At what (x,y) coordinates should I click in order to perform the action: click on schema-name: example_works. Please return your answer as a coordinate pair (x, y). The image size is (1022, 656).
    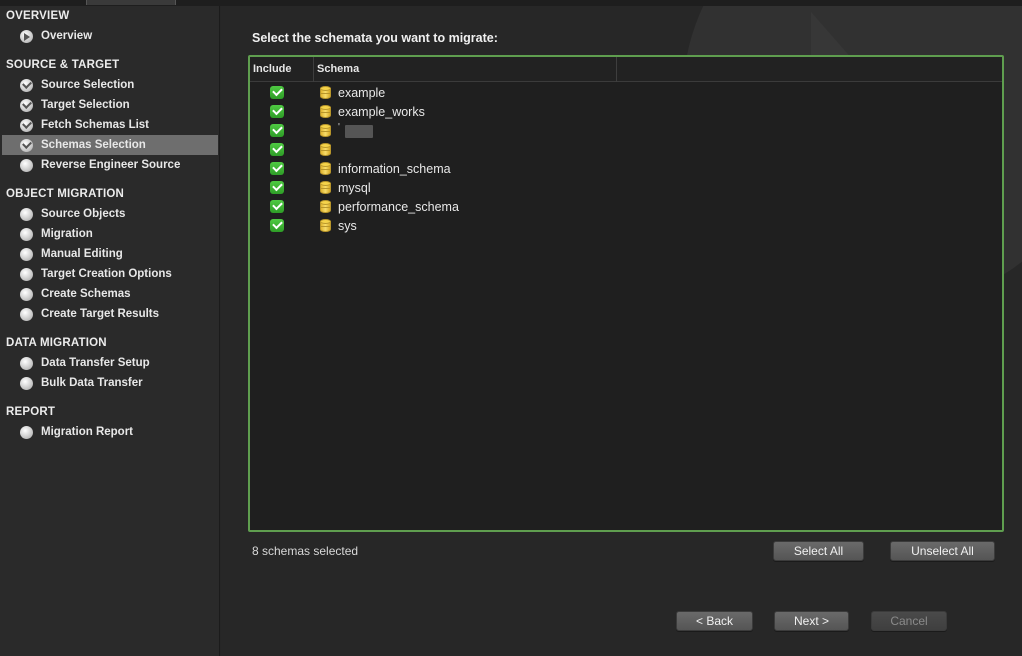
    Looking at the image, I should click on (381, 111).